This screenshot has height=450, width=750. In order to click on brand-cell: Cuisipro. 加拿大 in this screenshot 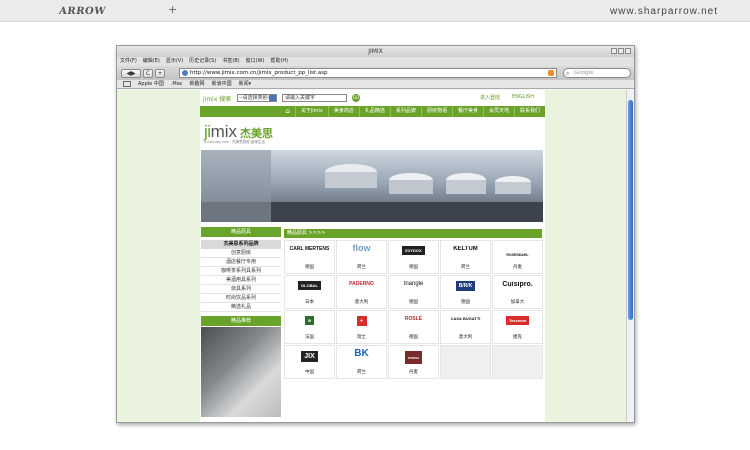, I will do `click(517, 292)`.